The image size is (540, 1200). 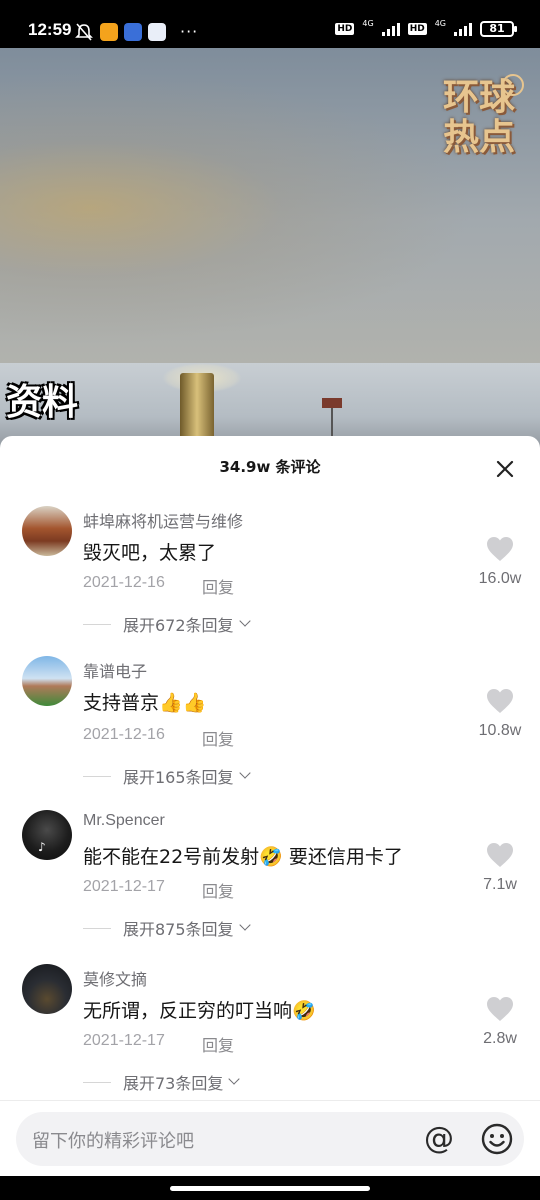 I want to click on globe-icon, so click(x=513, y=85).